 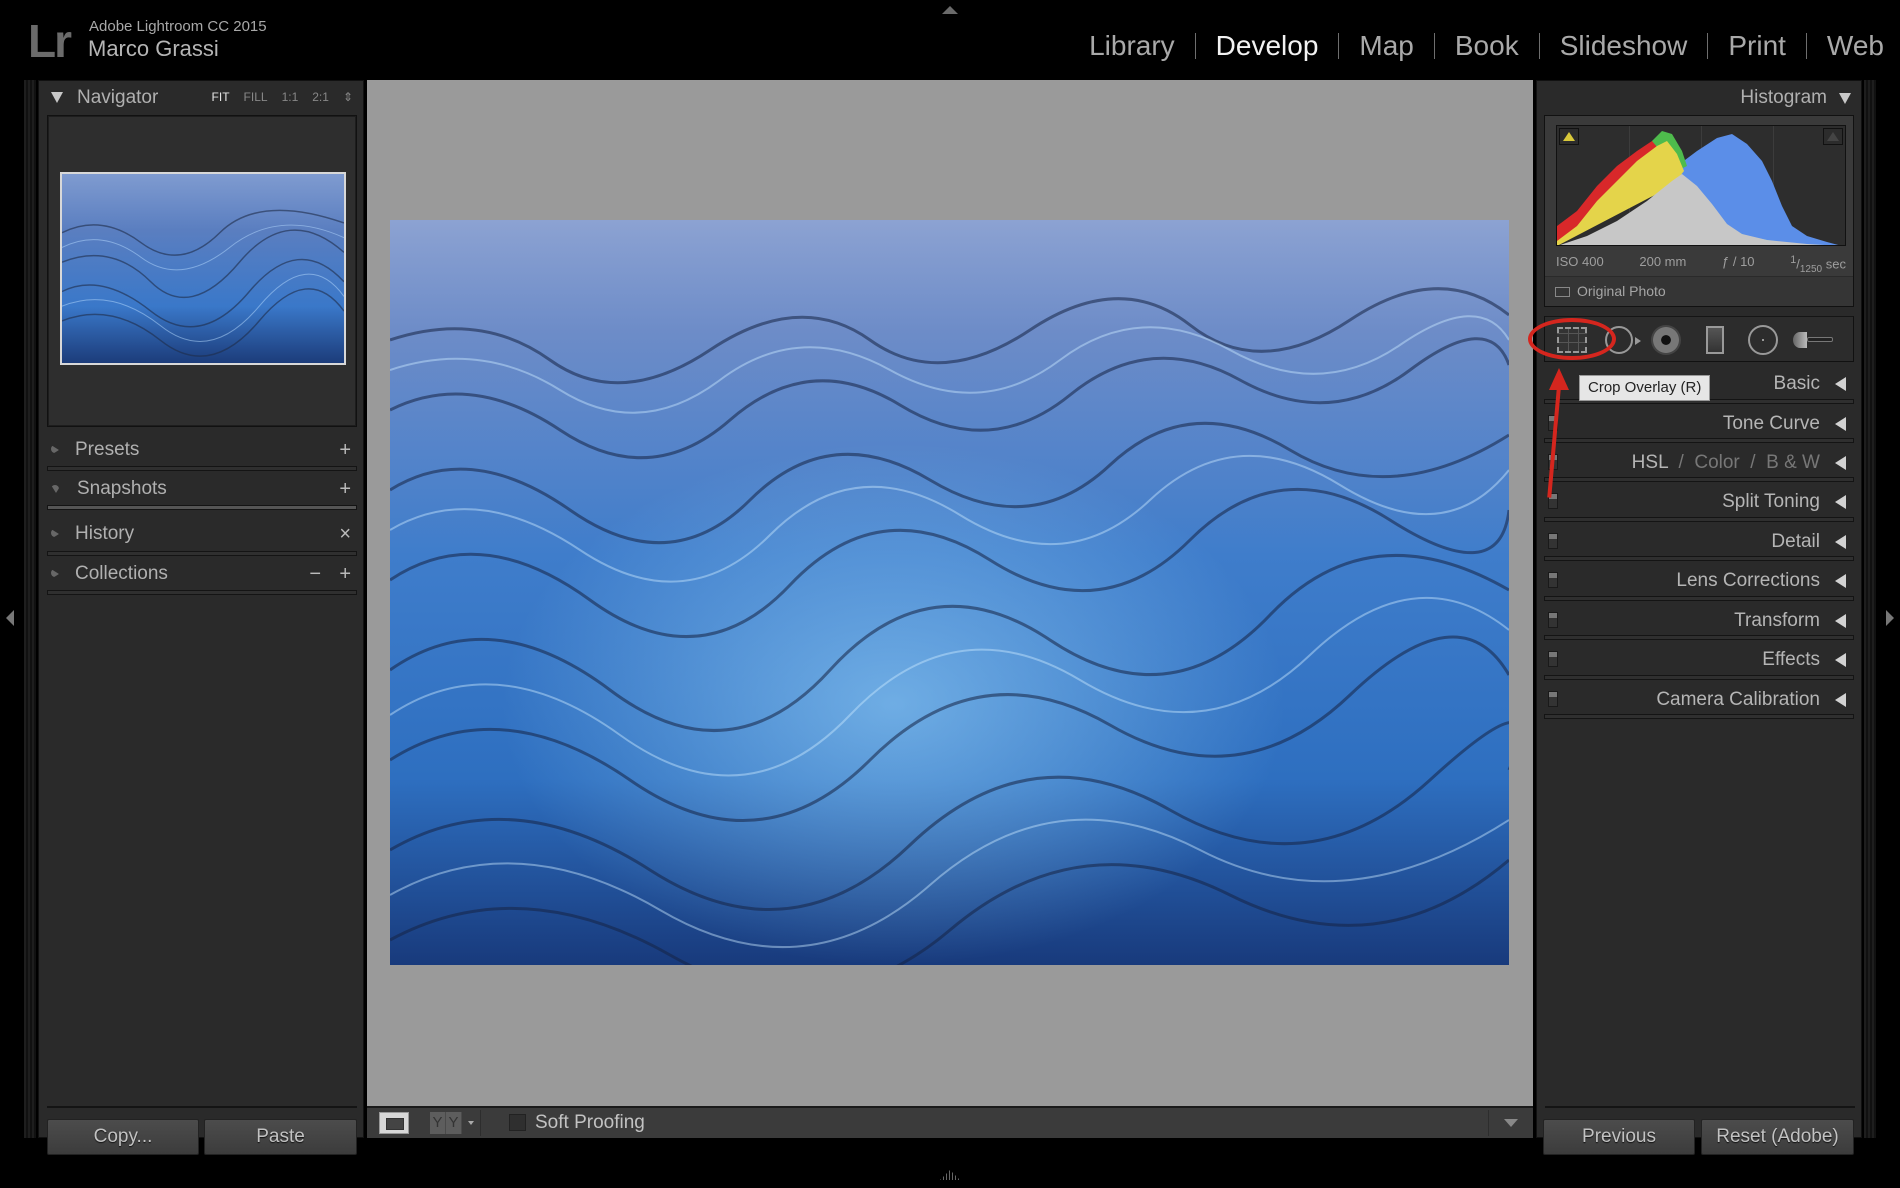 What do you see at coordinates (56, 489) in the screenshot?
I see `expanded-triangle-icon` at bounding box center [56, 489].